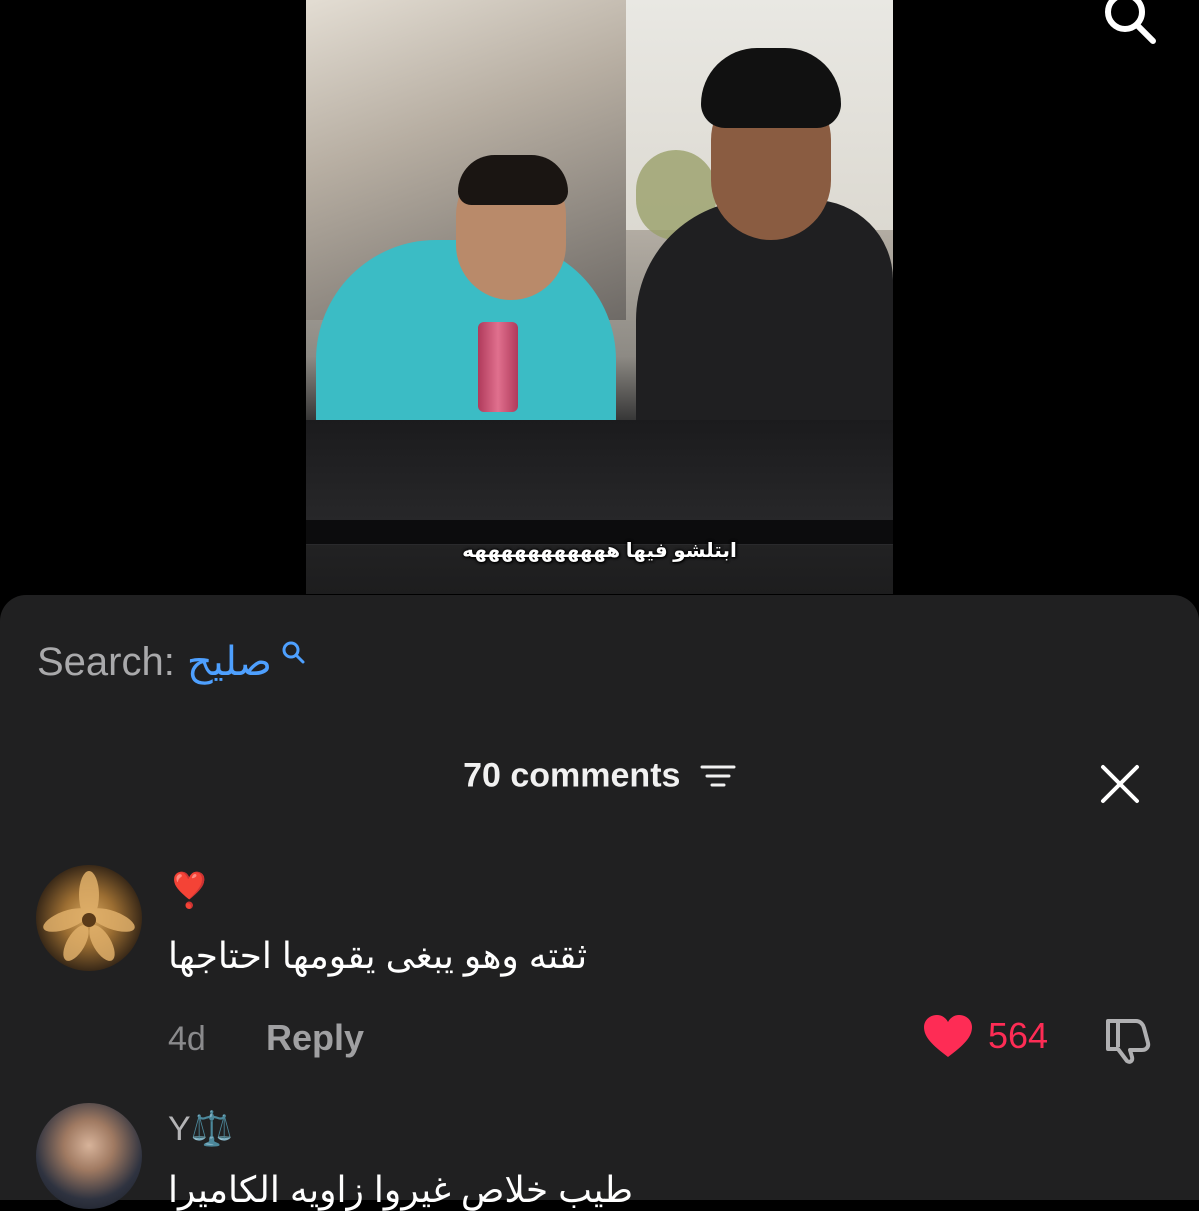 The height and width of the screenshot is (1211, 1199). Describe the element at coordinates (513, 180) in the screenshot. I see `video-person-left-hair` at that location.